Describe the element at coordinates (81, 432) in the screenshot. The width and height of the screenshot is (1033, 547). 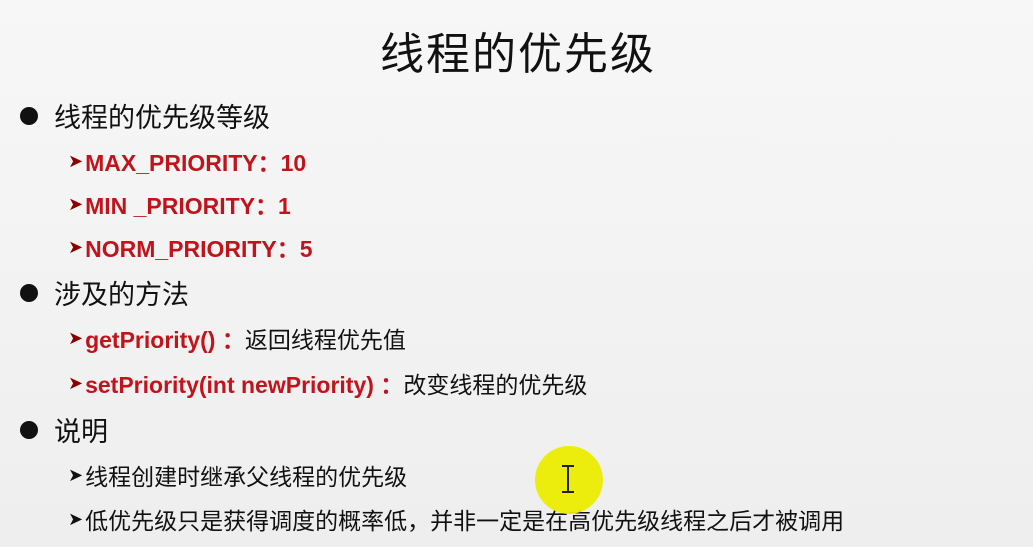
I see `section-heading-text: 说明` at that location.